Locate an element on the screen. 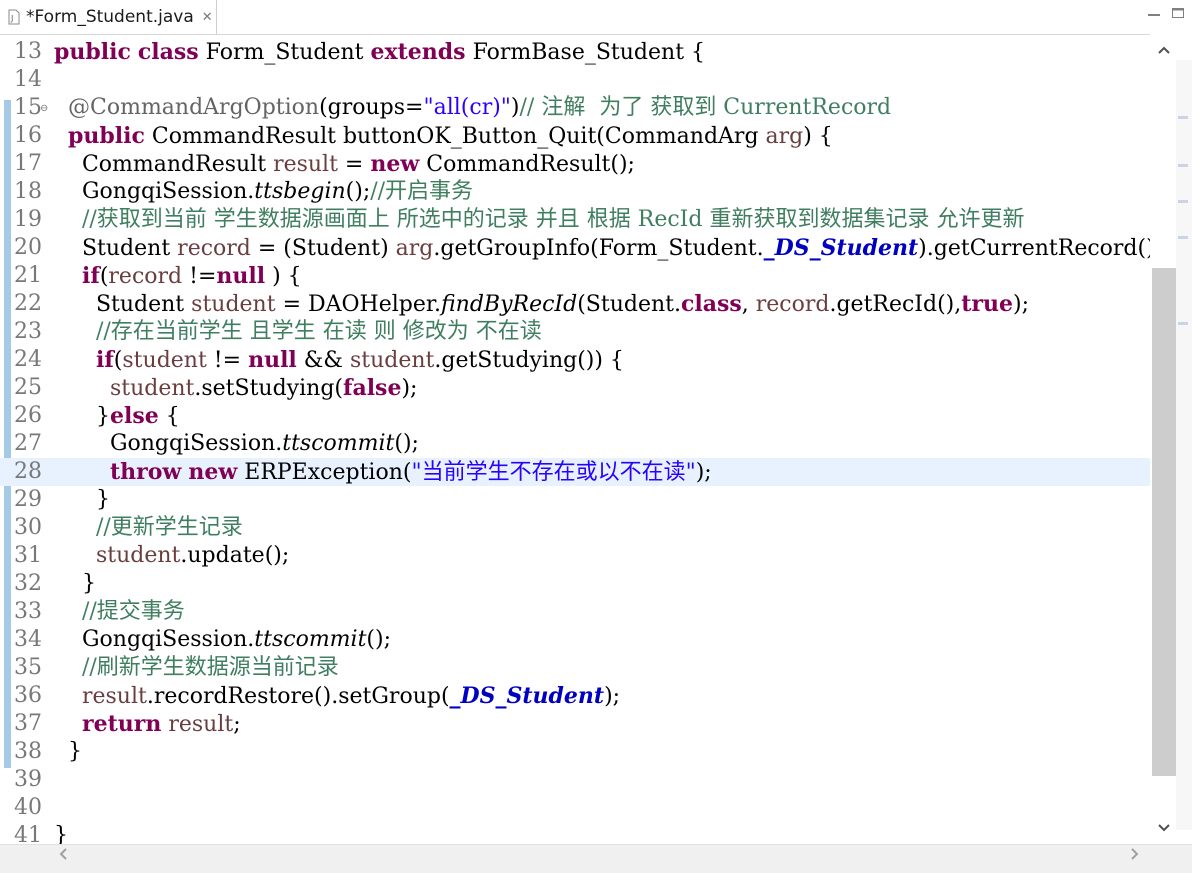 The width and height of the screenshot is (1192, 873). scroll-up-icon is located at coordinates (1164, 49).